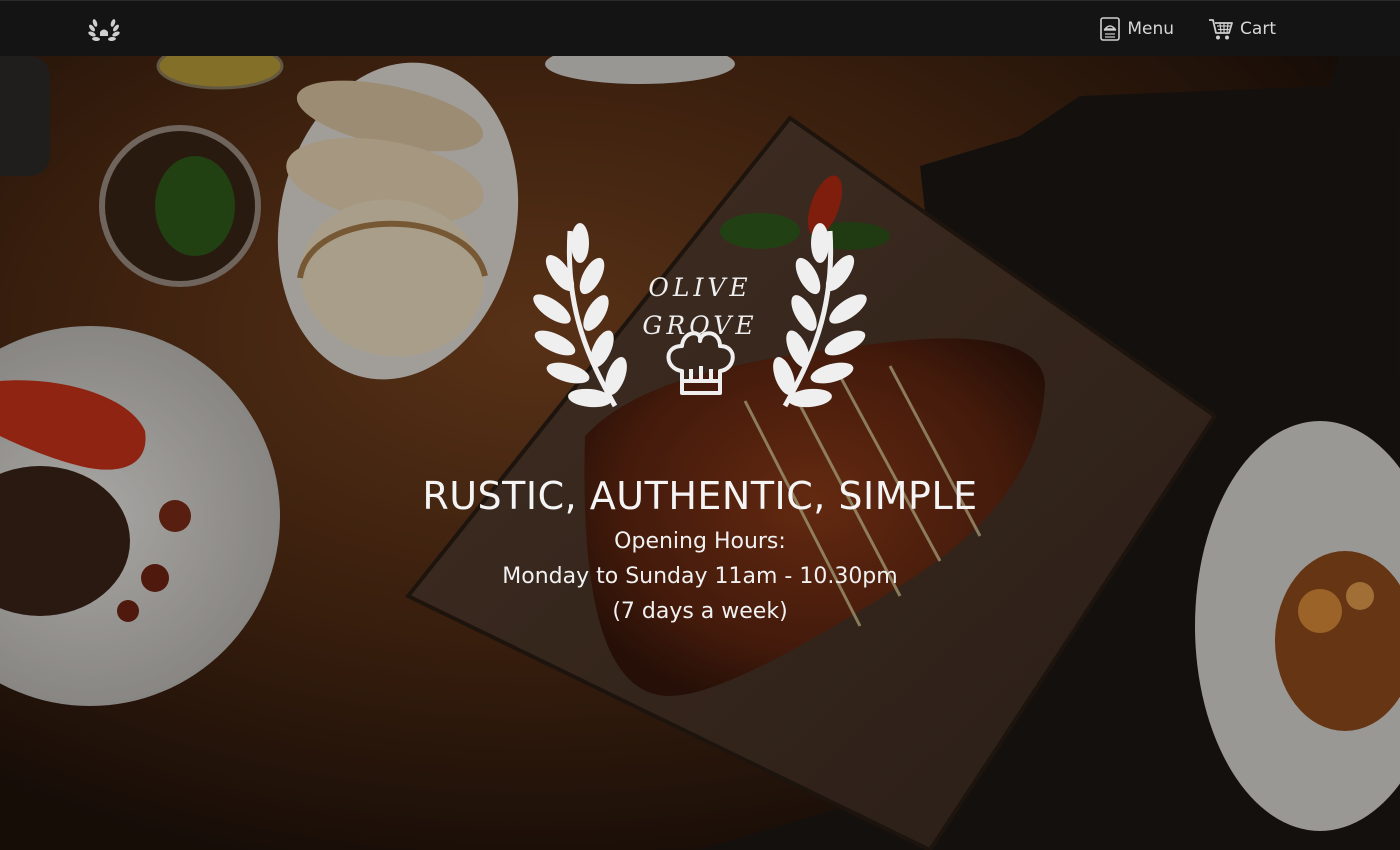  What do you see at coordinates (700, 496) in the screenshot?
I see `hero-headline: RUSTIC, AUTHENTIC, SIMPLE` at bounding box center [700, 496].